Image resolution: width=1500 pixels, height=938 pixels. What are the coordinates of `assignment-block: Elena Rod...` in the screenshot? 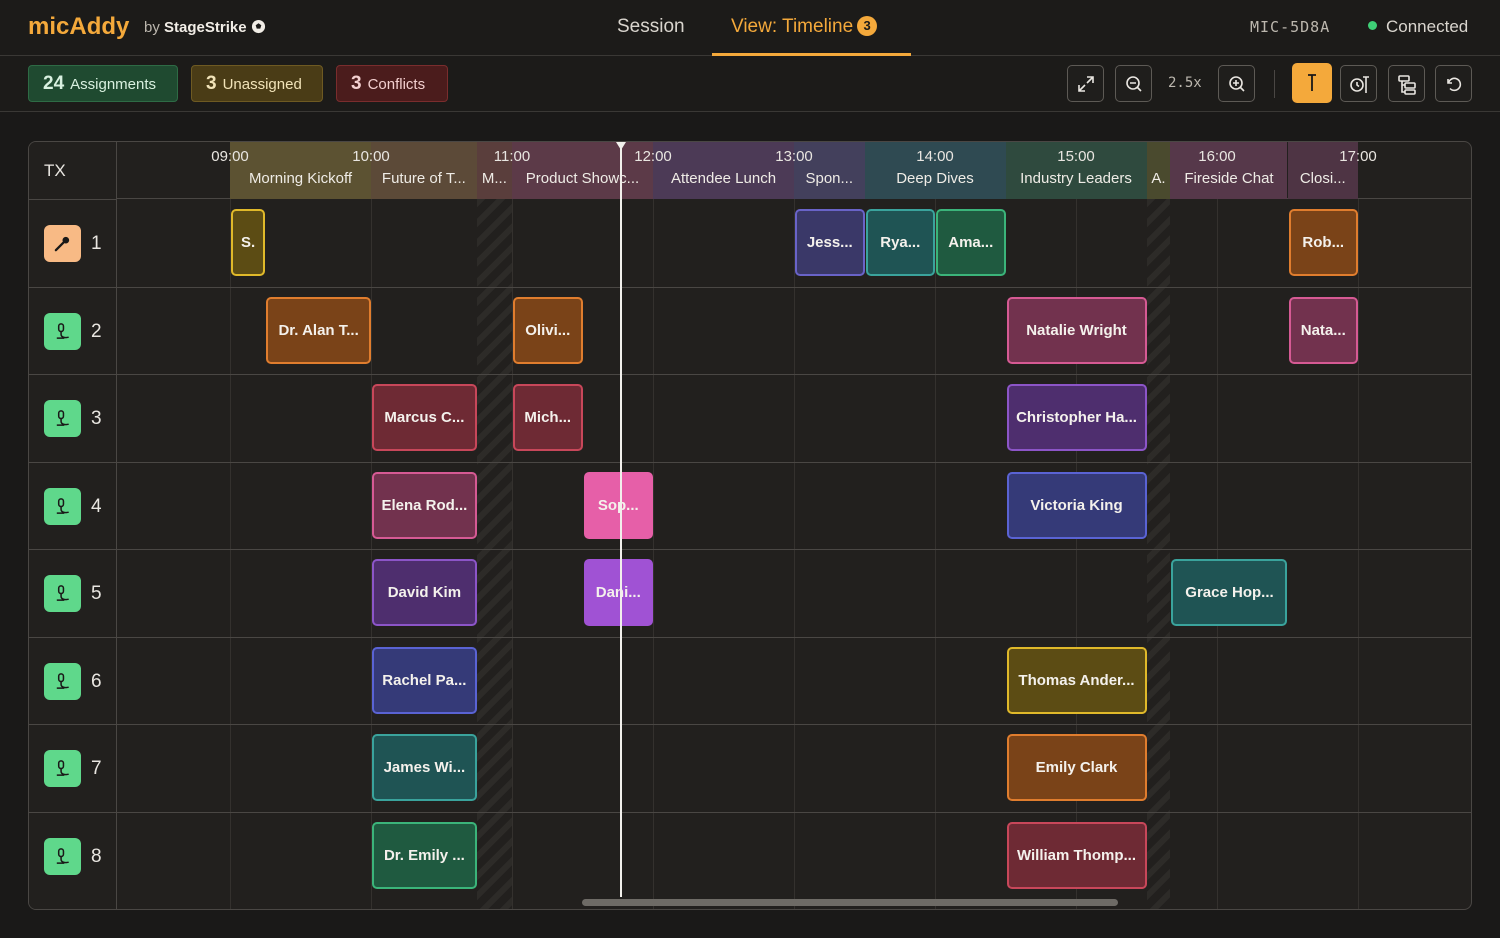 It's located at (424, 505).